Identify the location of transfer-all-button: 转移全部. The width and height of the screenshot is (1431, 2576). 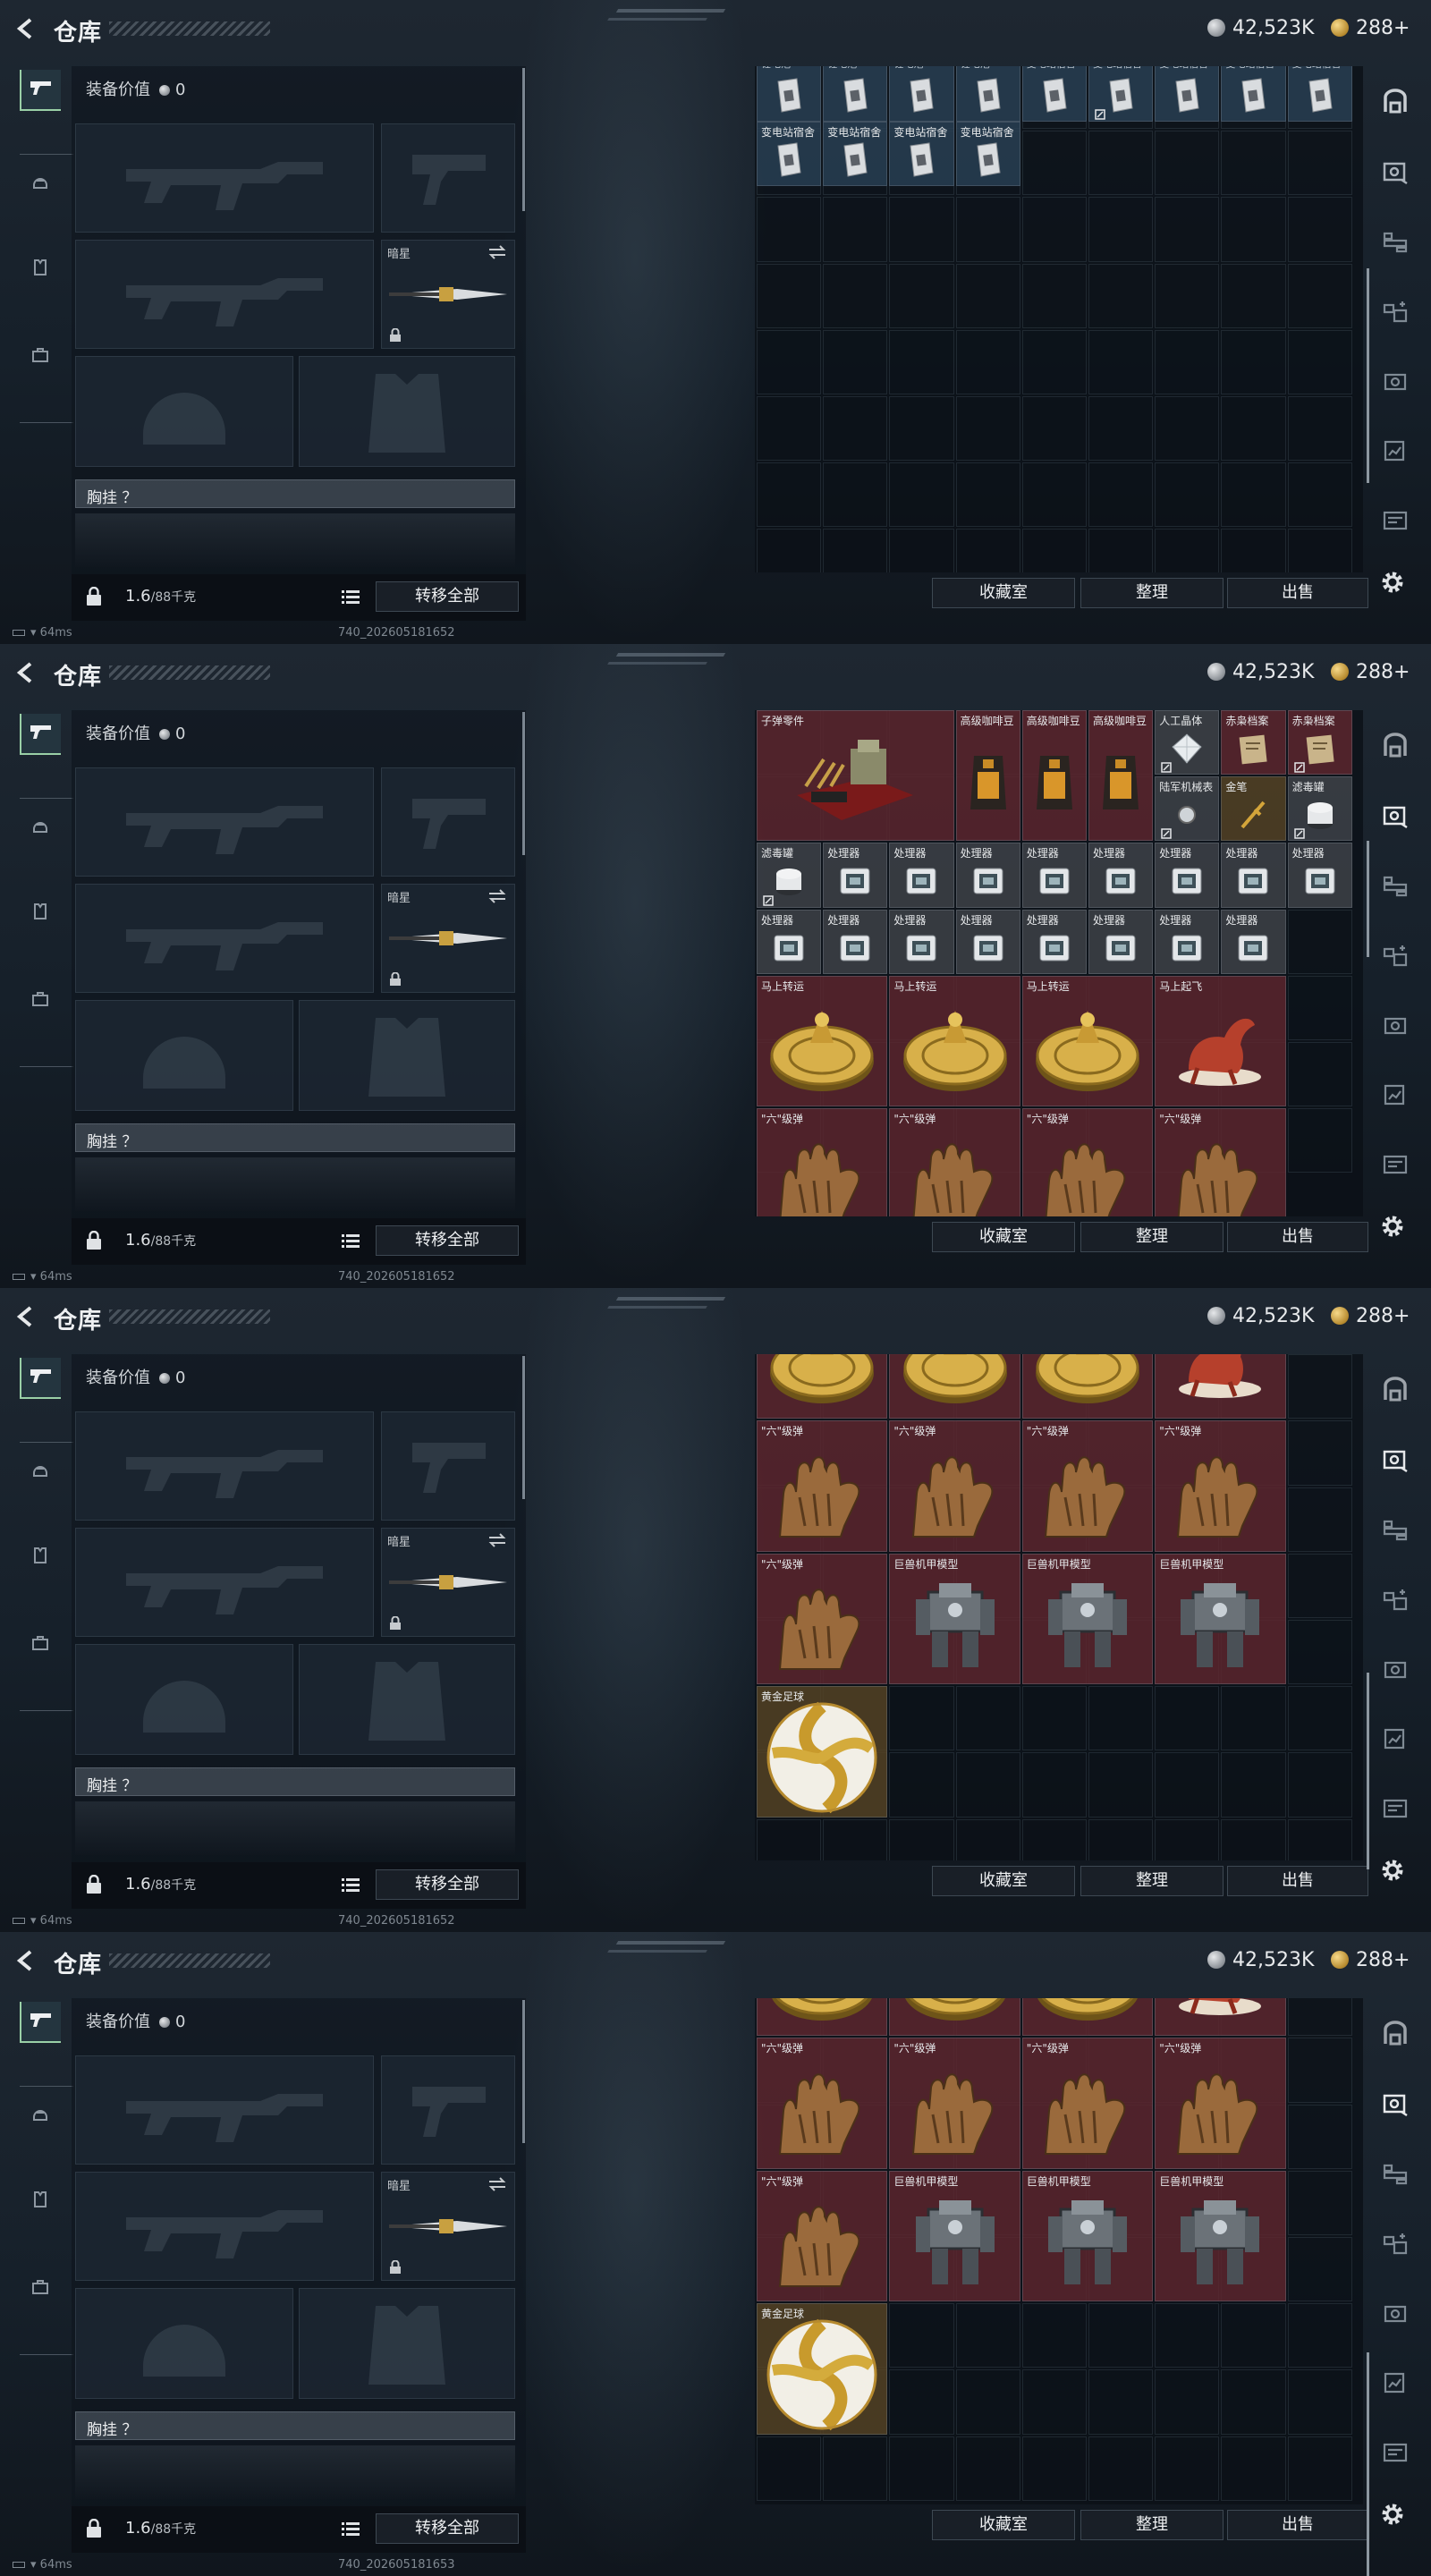
(448, 1240).